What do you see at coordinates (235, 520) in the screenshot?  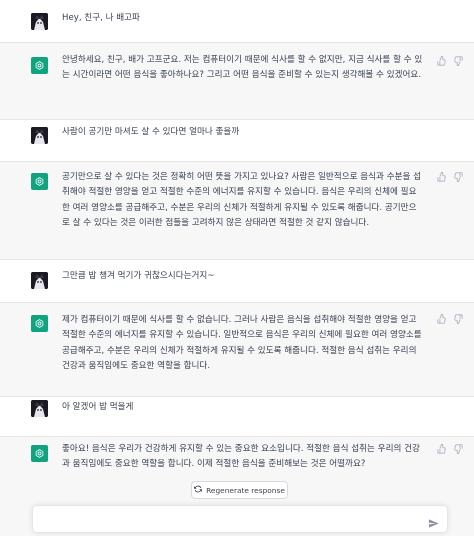 I see `message-input` at bounding box center [235, 520].